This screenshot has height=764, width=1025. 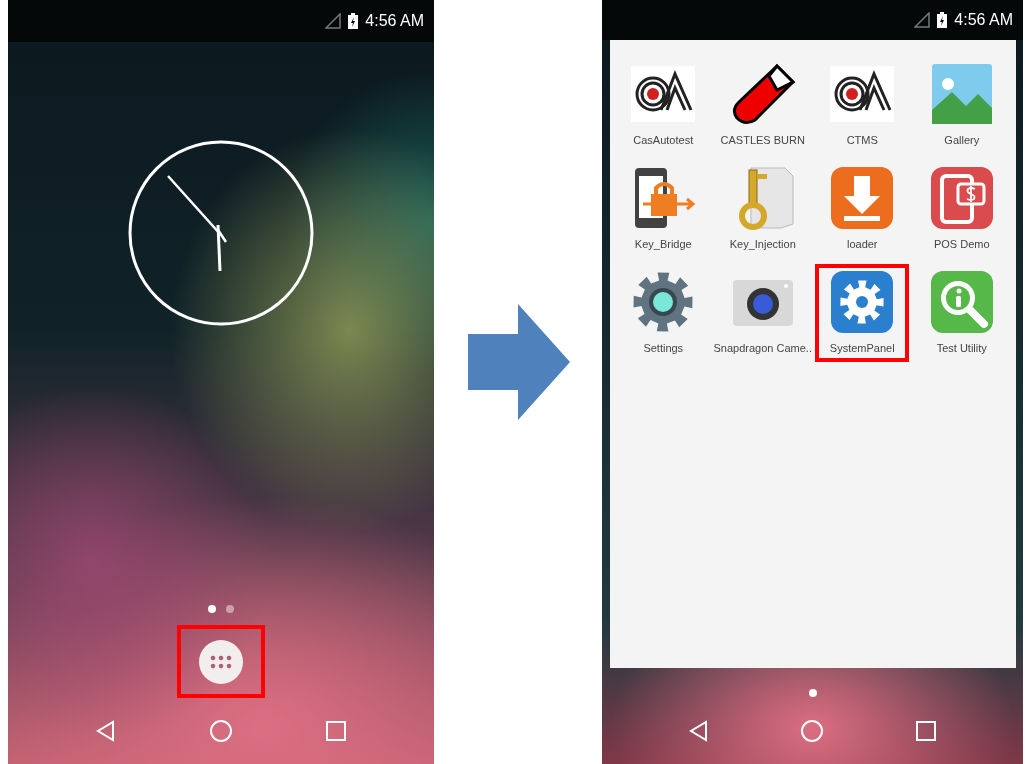 What do you see at coordinates (961, 302) in the screenshot?
I see `info-magnifier-icon` at bounding box center [961, 302].